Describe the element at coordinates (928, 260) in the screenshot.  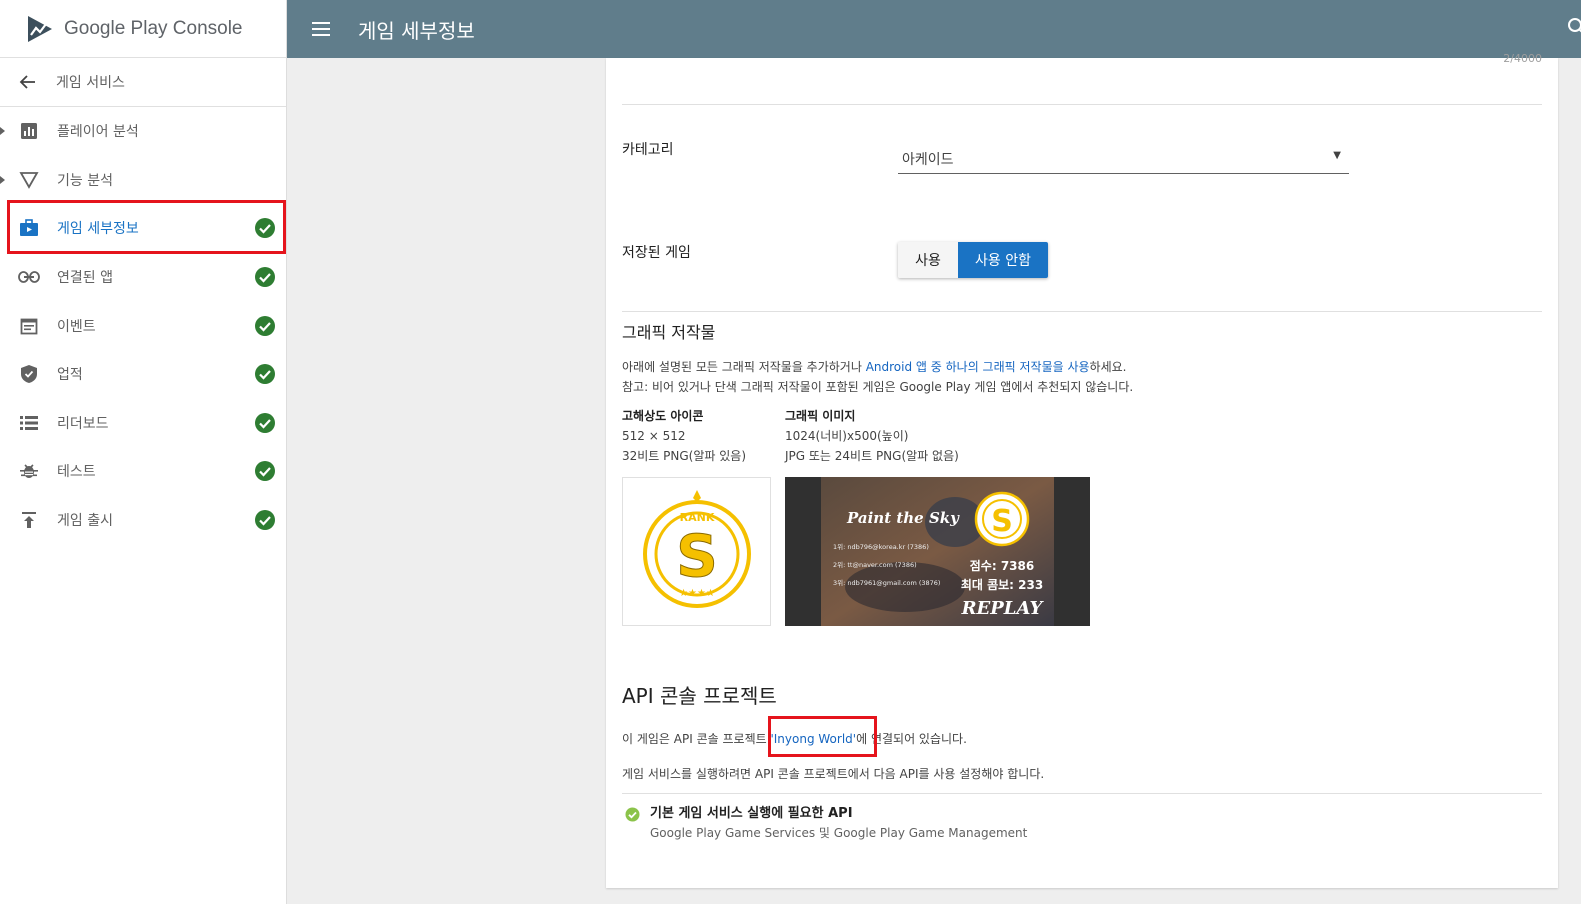
I see `saved-games-on-button: 사용` at that location.